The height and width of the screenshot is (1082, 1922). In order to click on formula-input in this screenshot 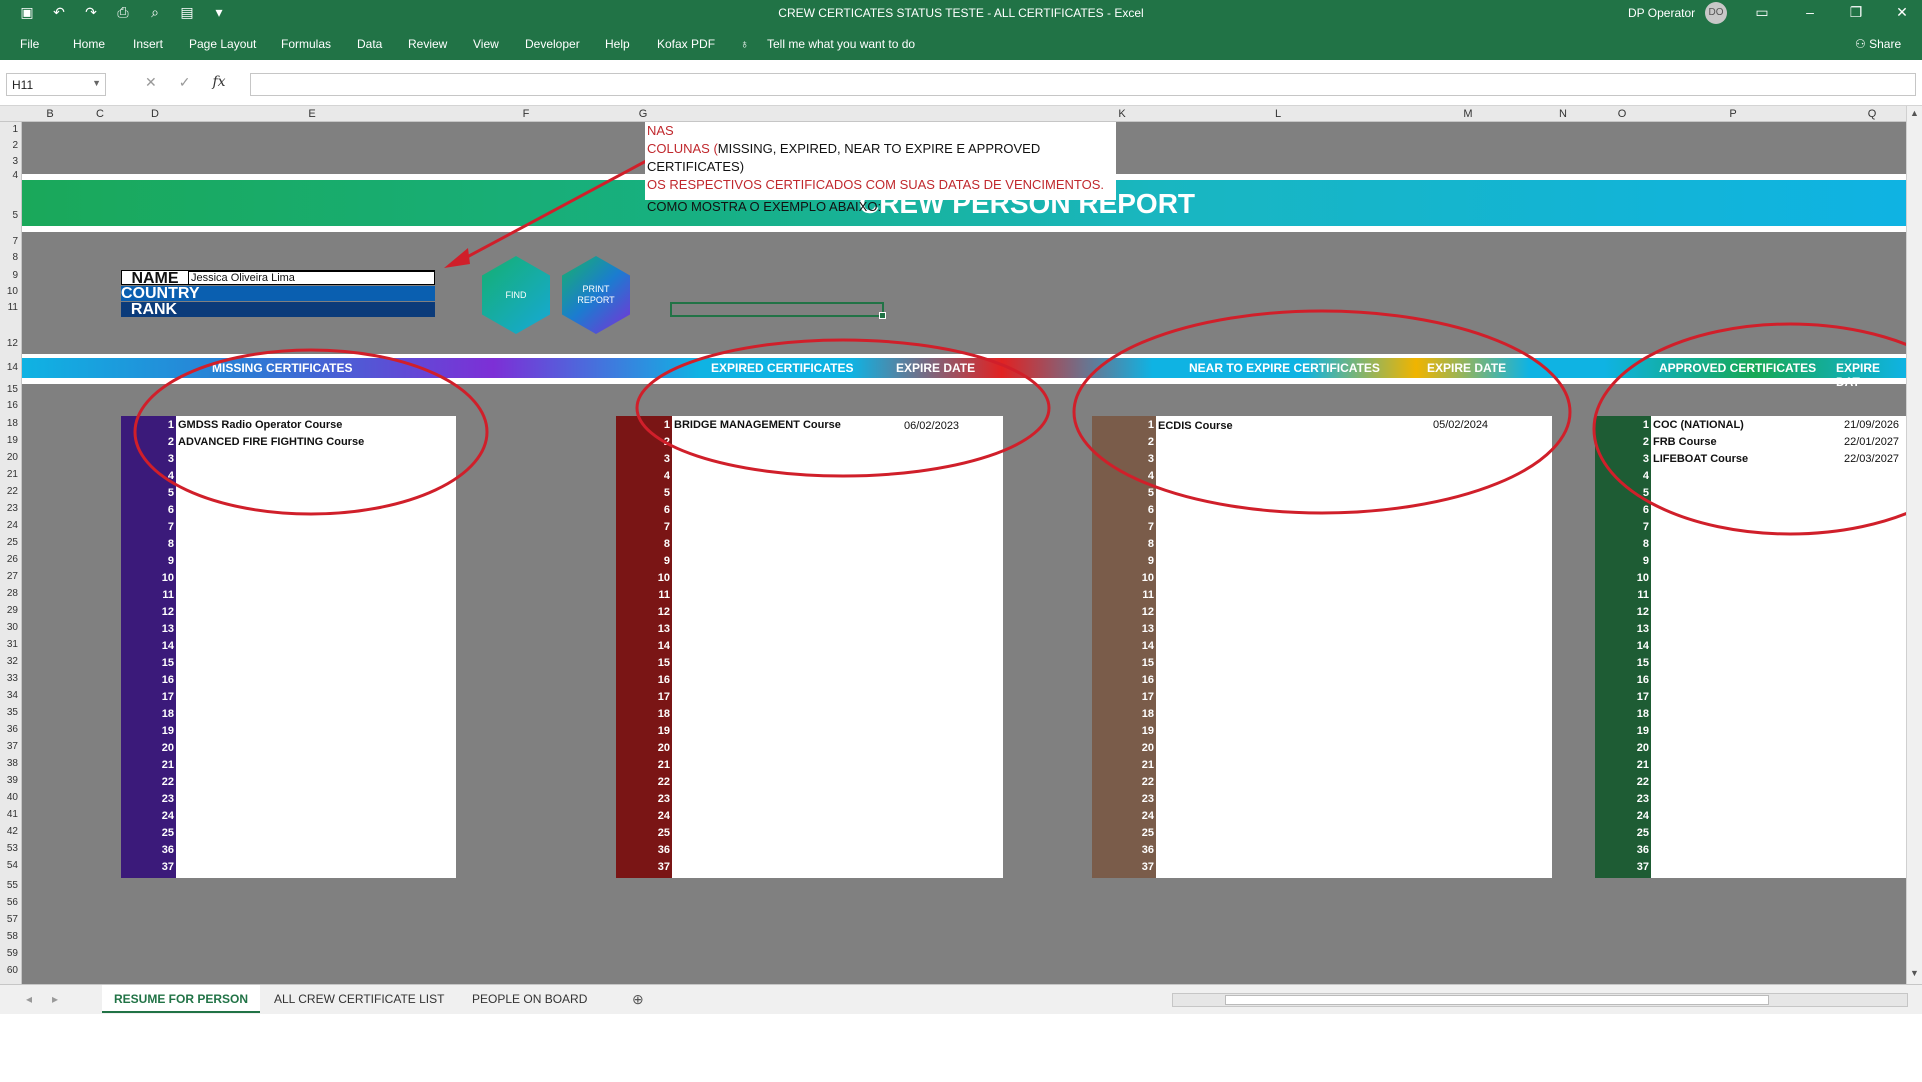, I will do `click(1083, 84)`.